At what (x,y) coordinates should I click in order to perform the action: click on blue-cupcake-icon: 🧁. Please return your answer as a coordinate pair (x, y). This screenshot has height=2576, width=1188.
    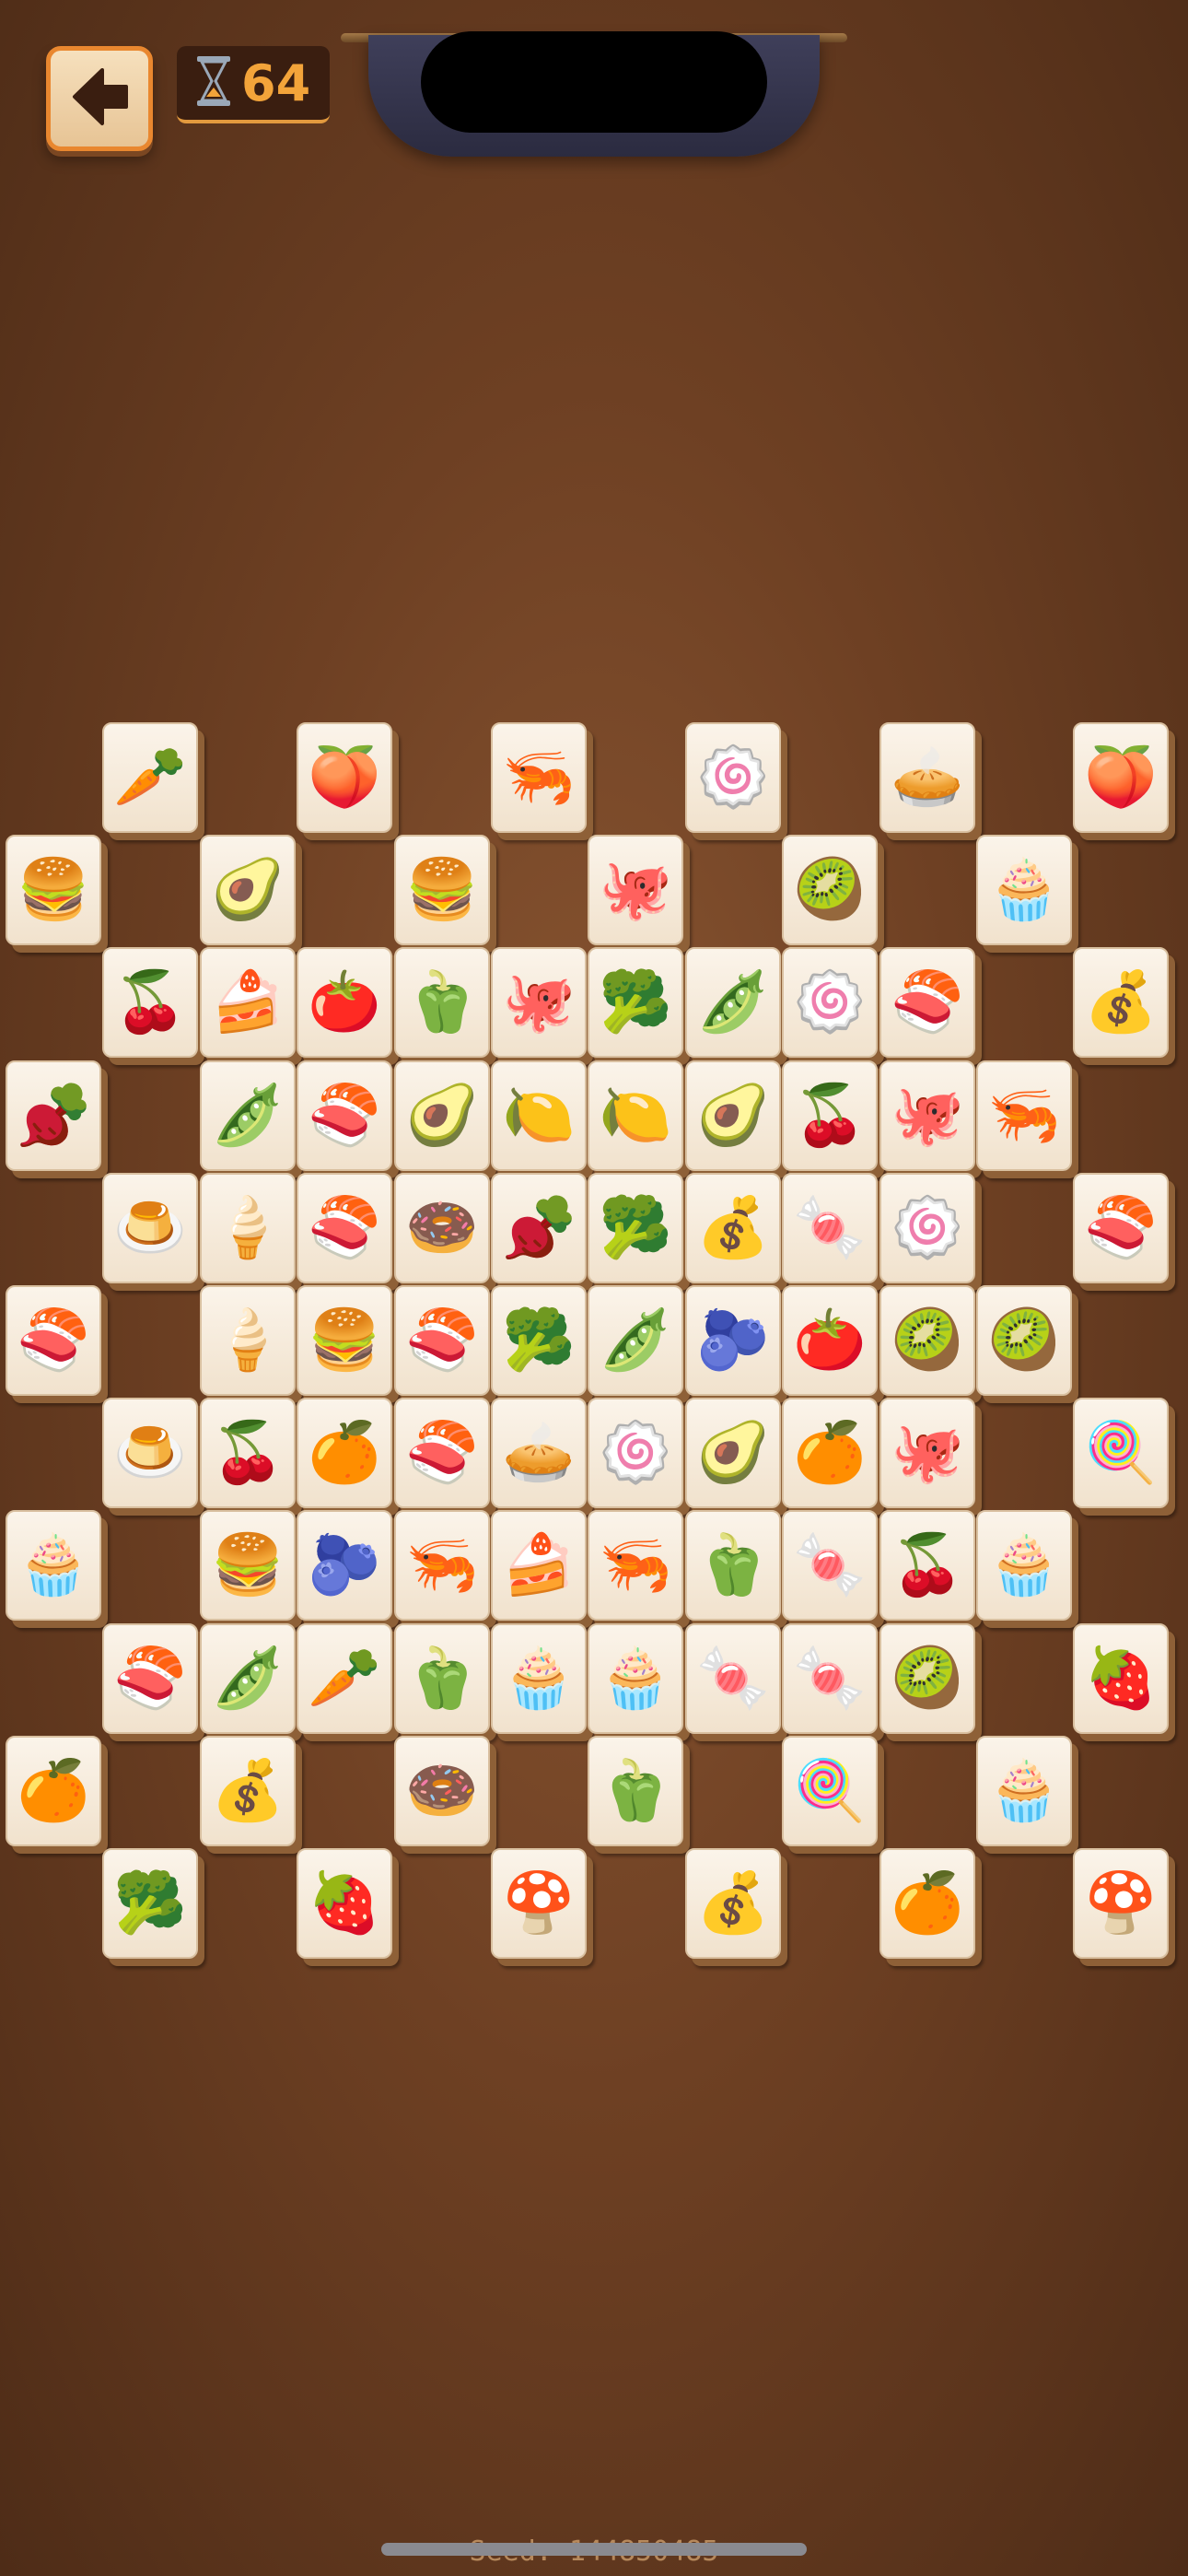
    Looking at the image, I should click on (1024, 1565).